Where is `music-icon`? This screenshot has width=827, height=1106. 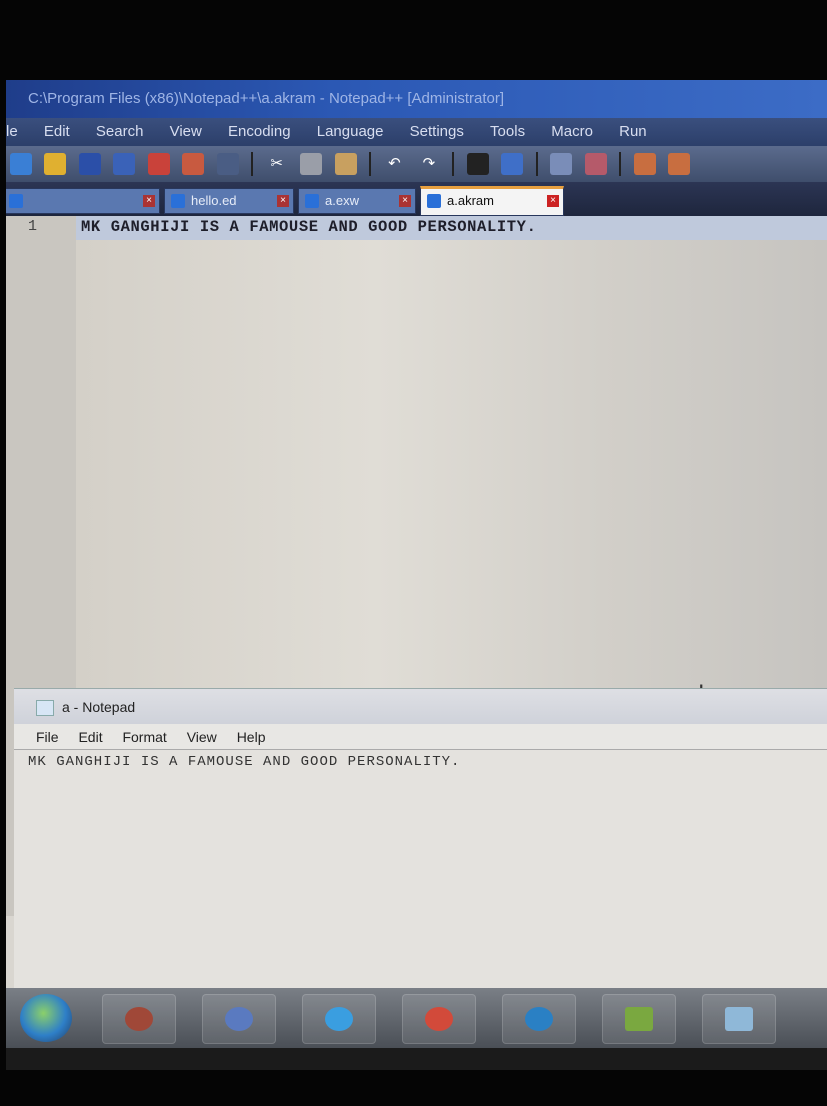 music-icon is located at coordinates (439, 1019).